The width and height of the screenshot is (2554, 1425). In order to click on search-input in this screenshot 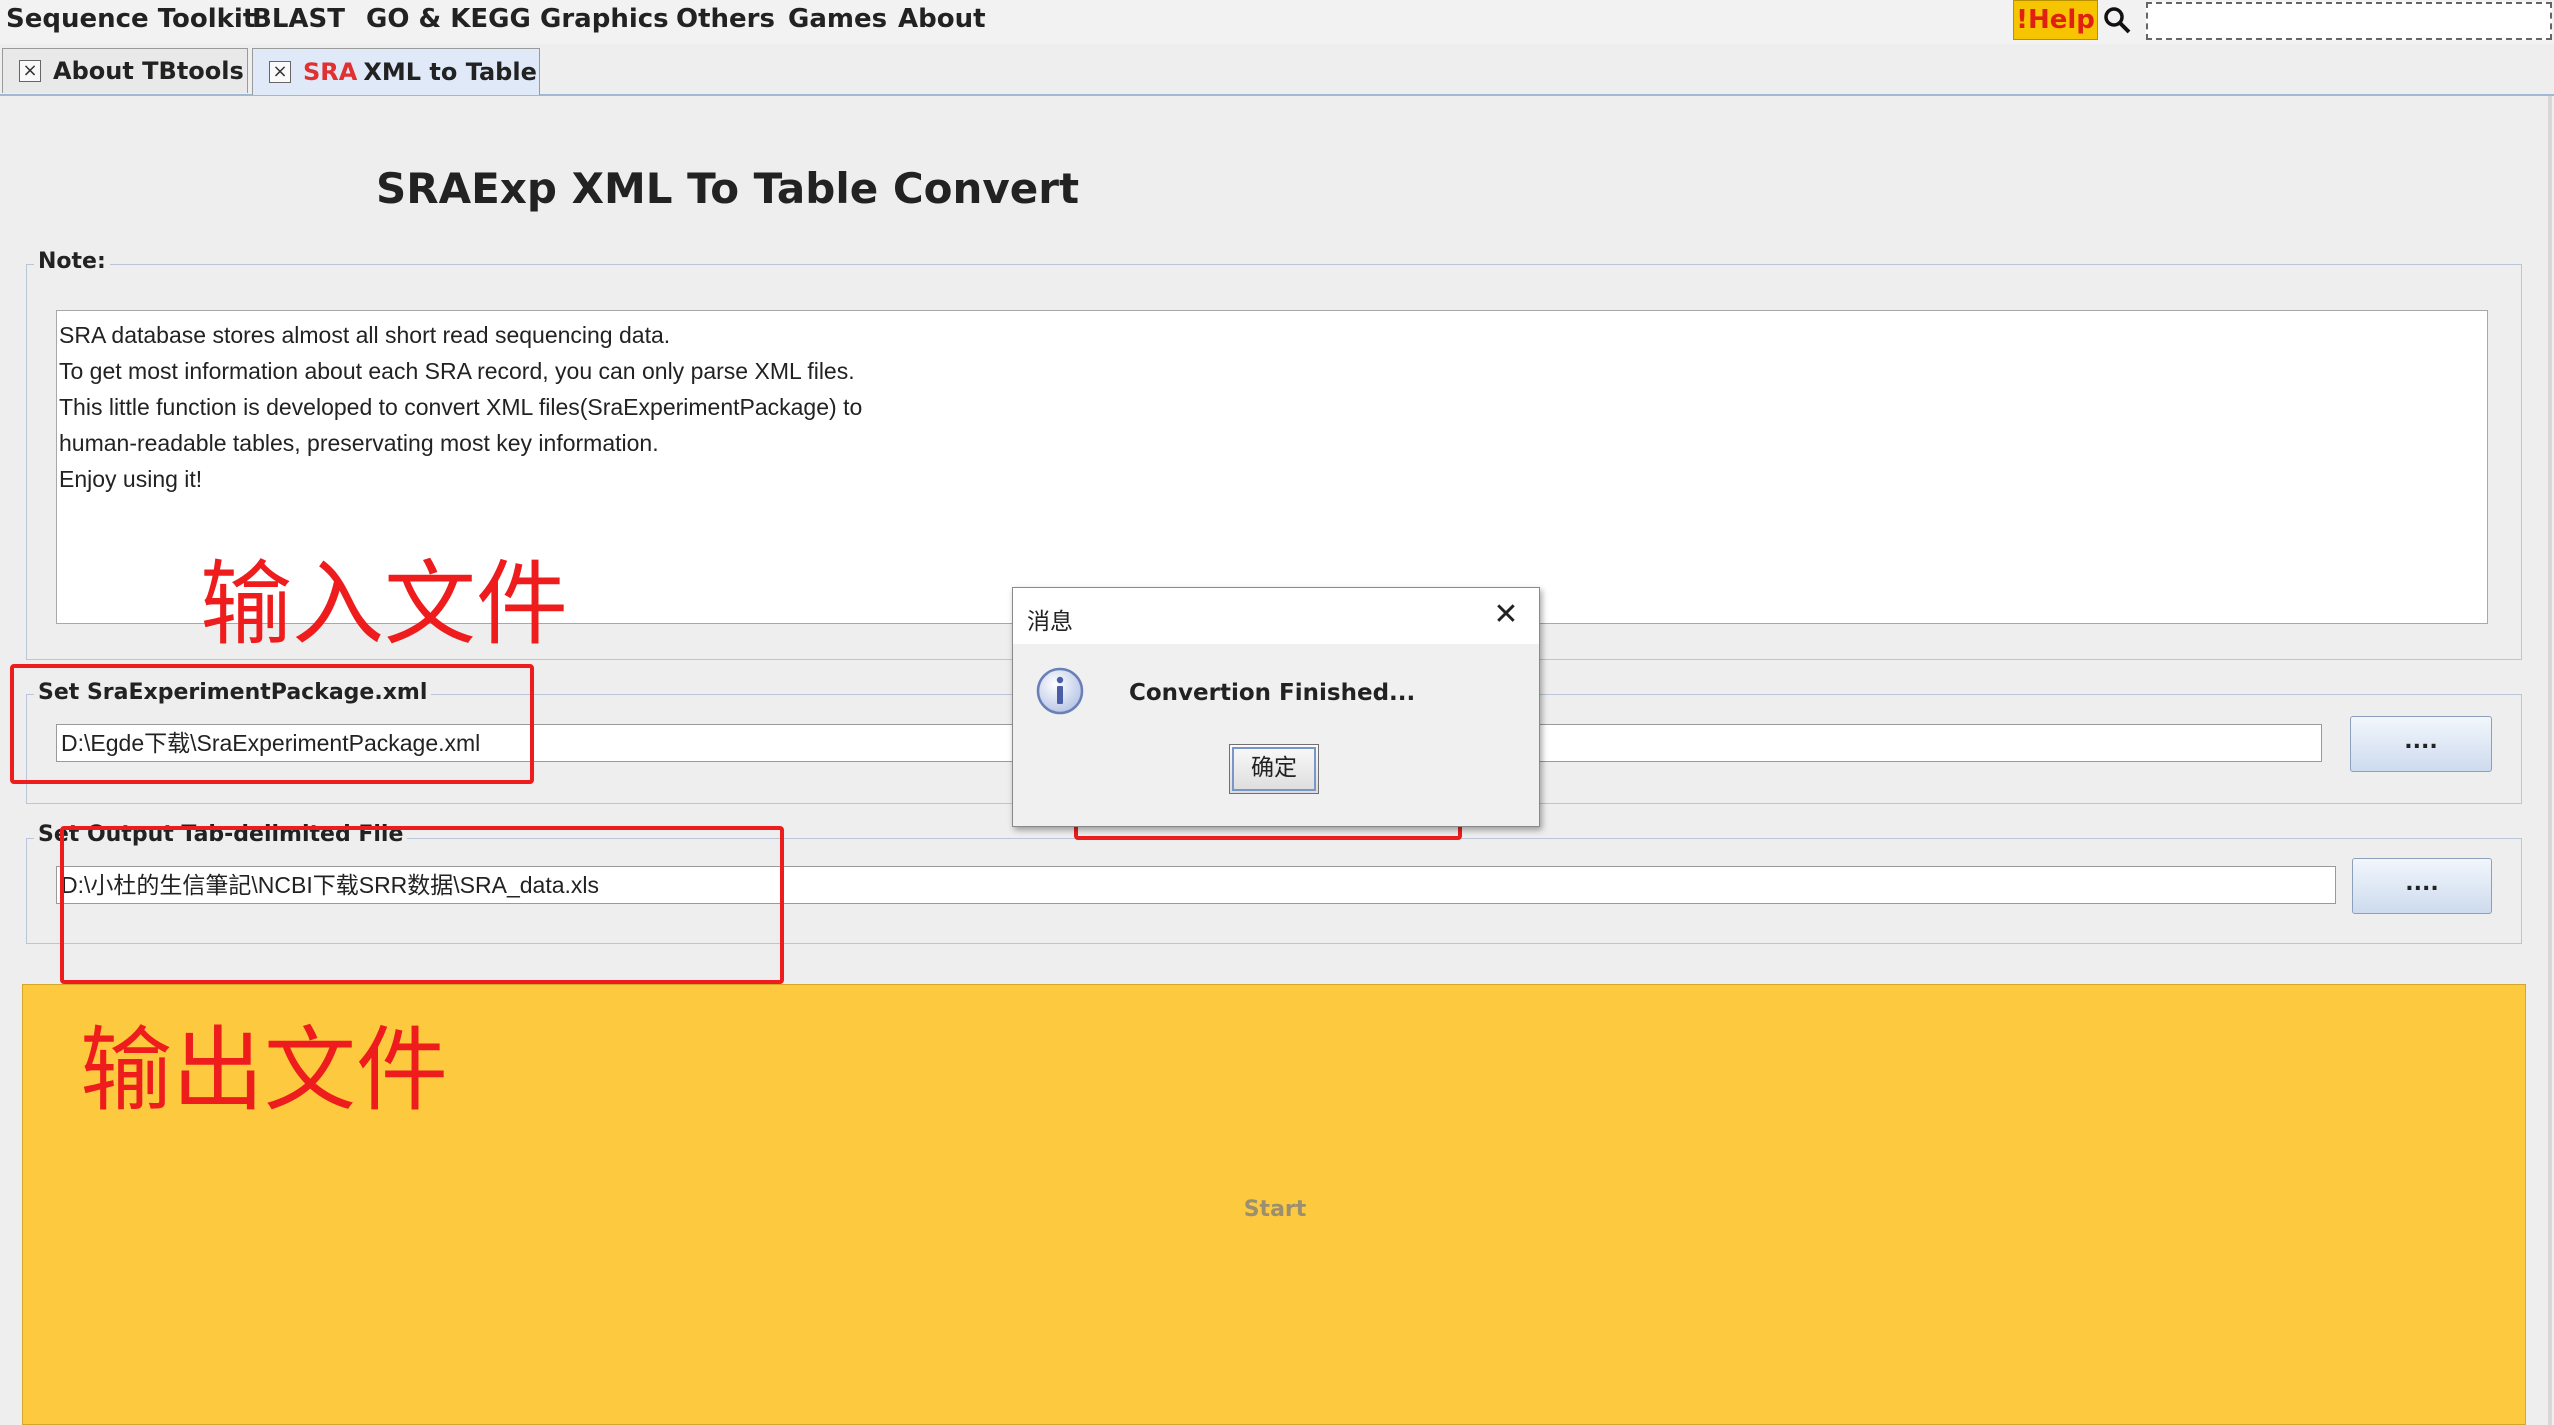, I will do `click(2349, 21)`.